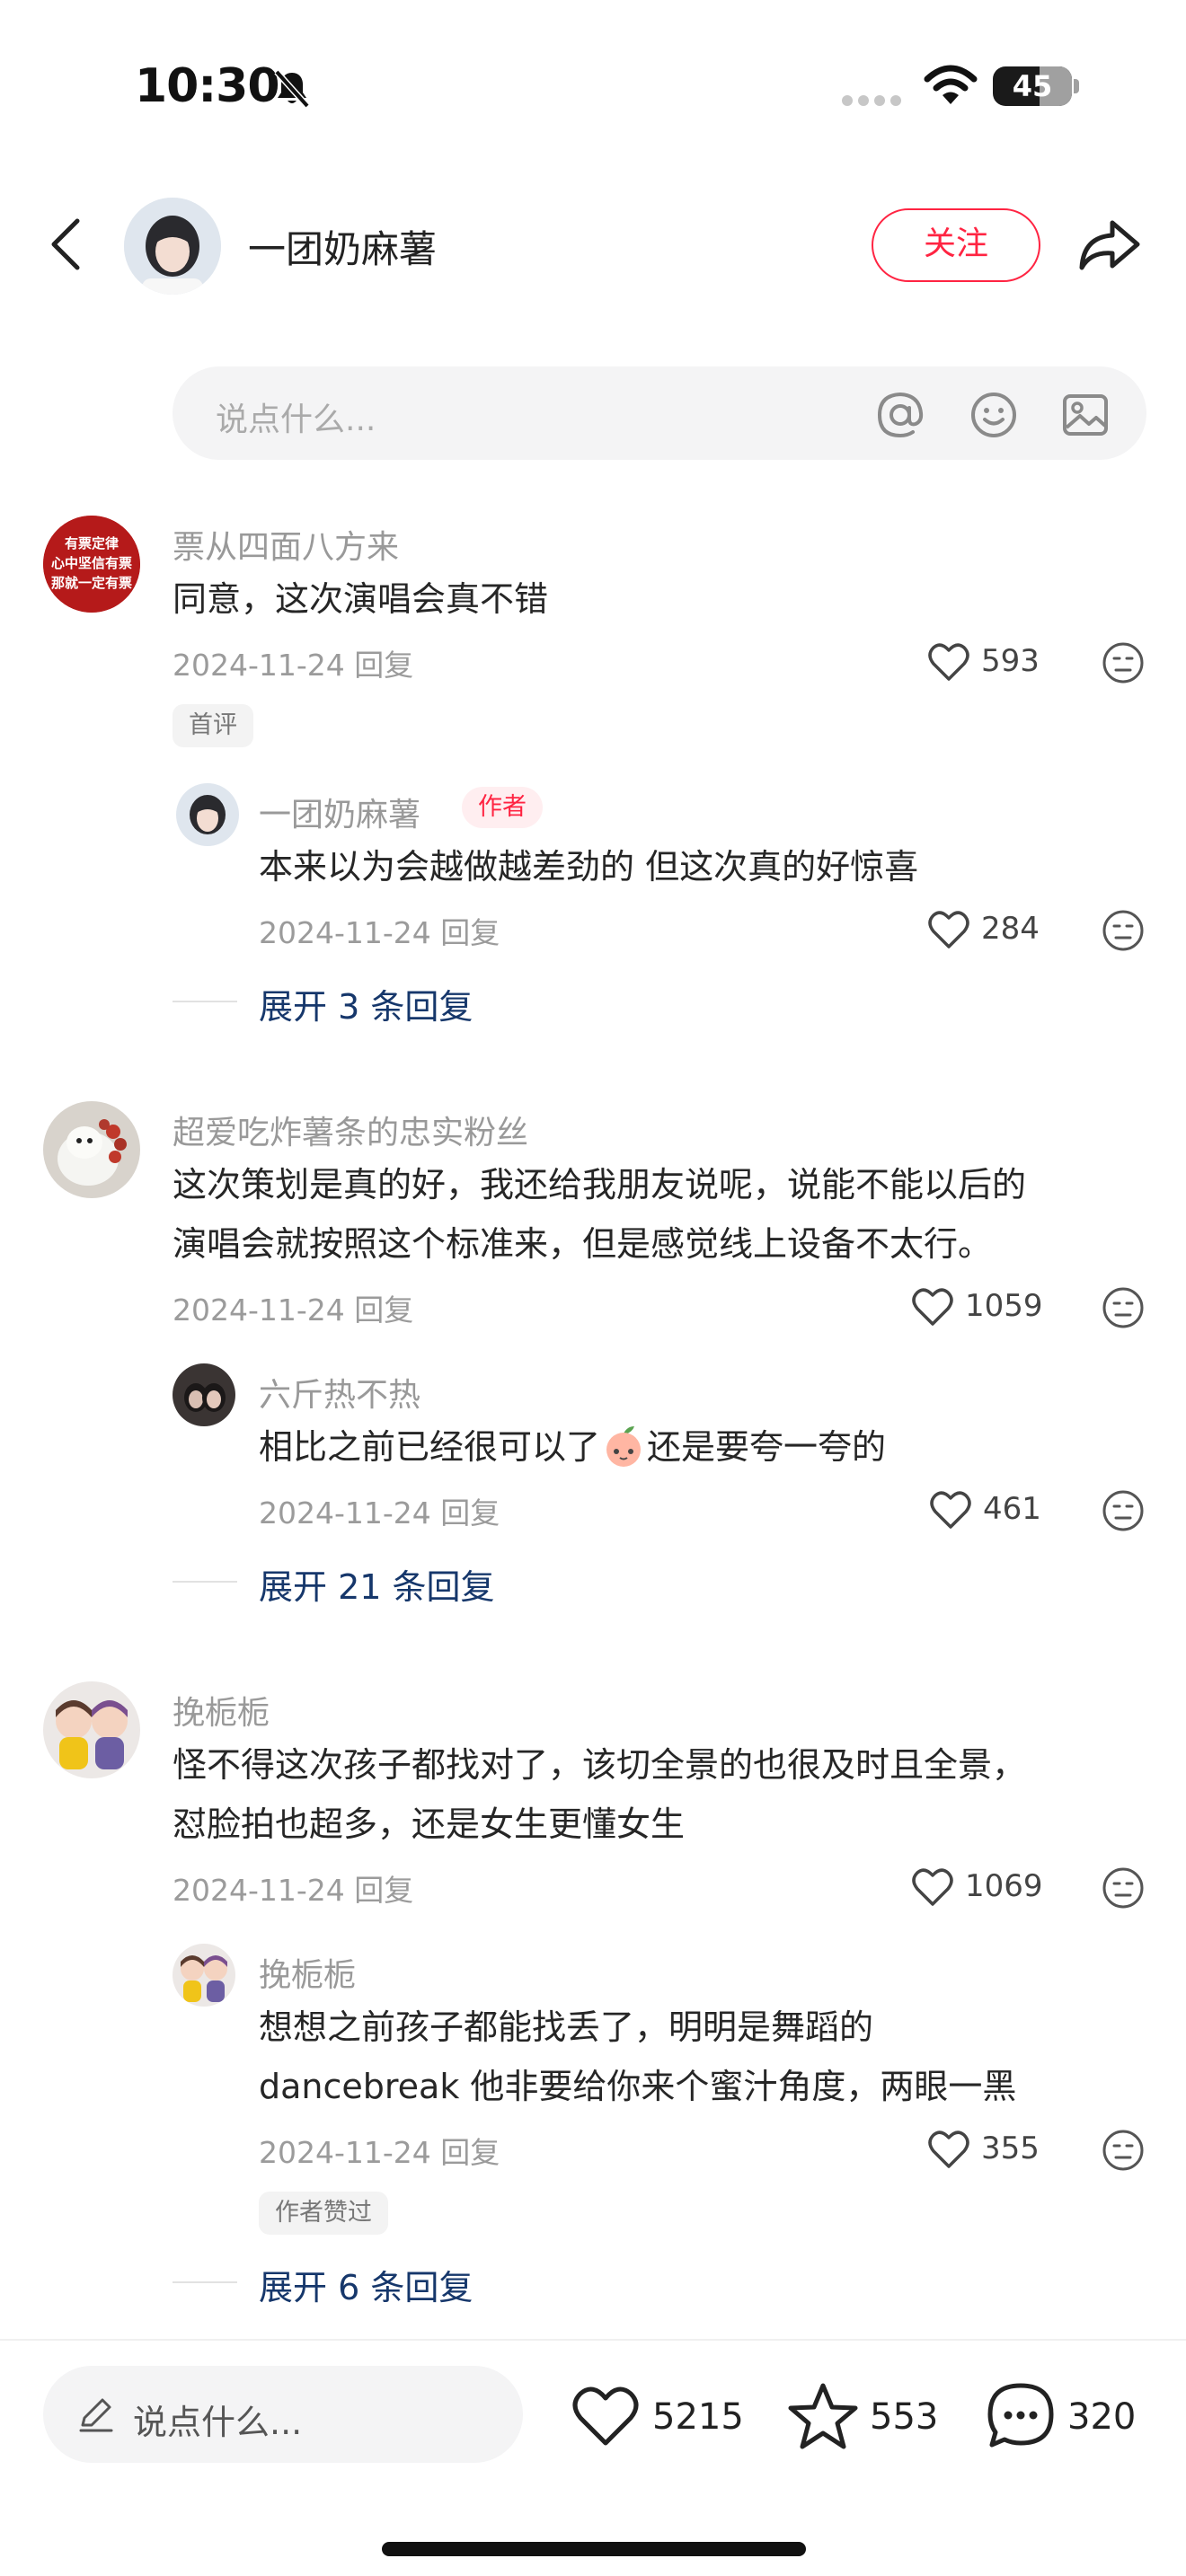 The width and height of the screenshot is (1186, 2576). I want to click on comment-text-line-1: 这次策划是真的好，我还给我朋友说呢，说能不能以后的, so click(600, 1184).